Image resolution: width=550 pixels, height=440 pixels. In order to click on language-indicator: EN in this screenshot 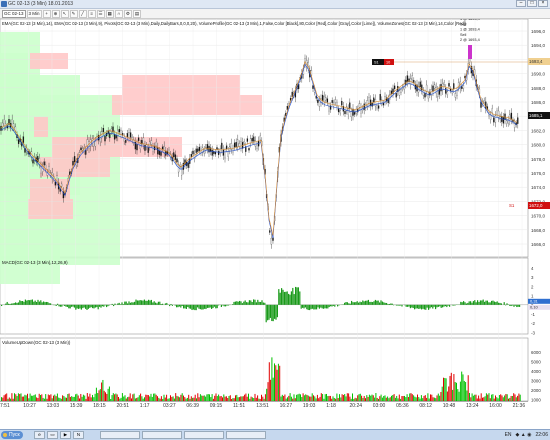, I will do `click(508, 435)`.